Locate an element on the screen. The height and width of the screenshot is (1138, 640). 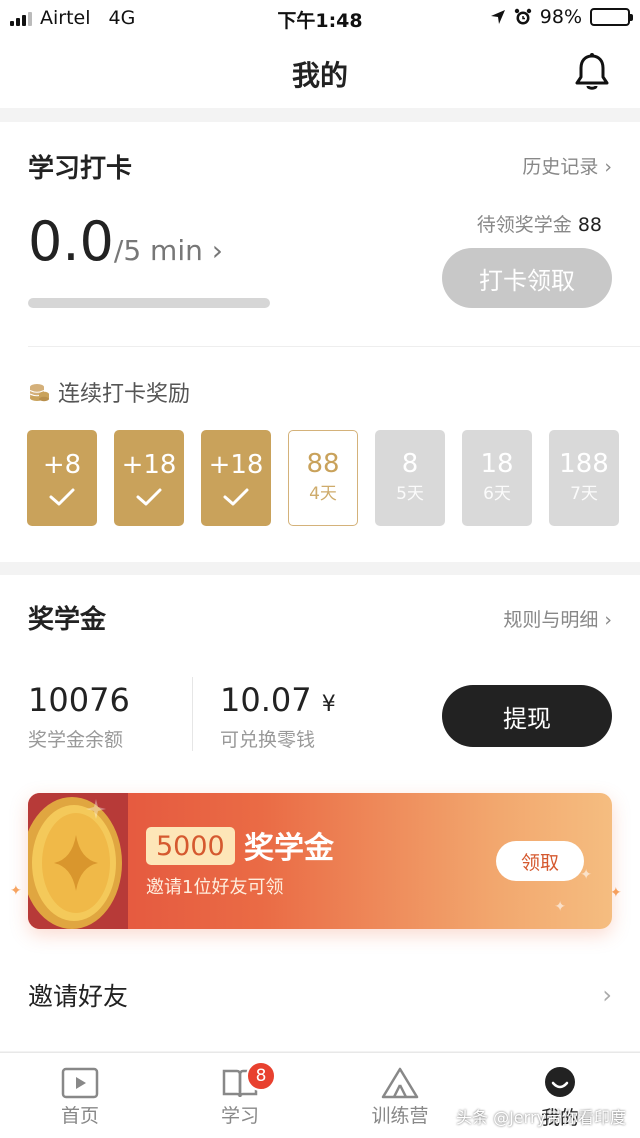
history-link-label: 历史记录 is located at coordinates (560, 167).